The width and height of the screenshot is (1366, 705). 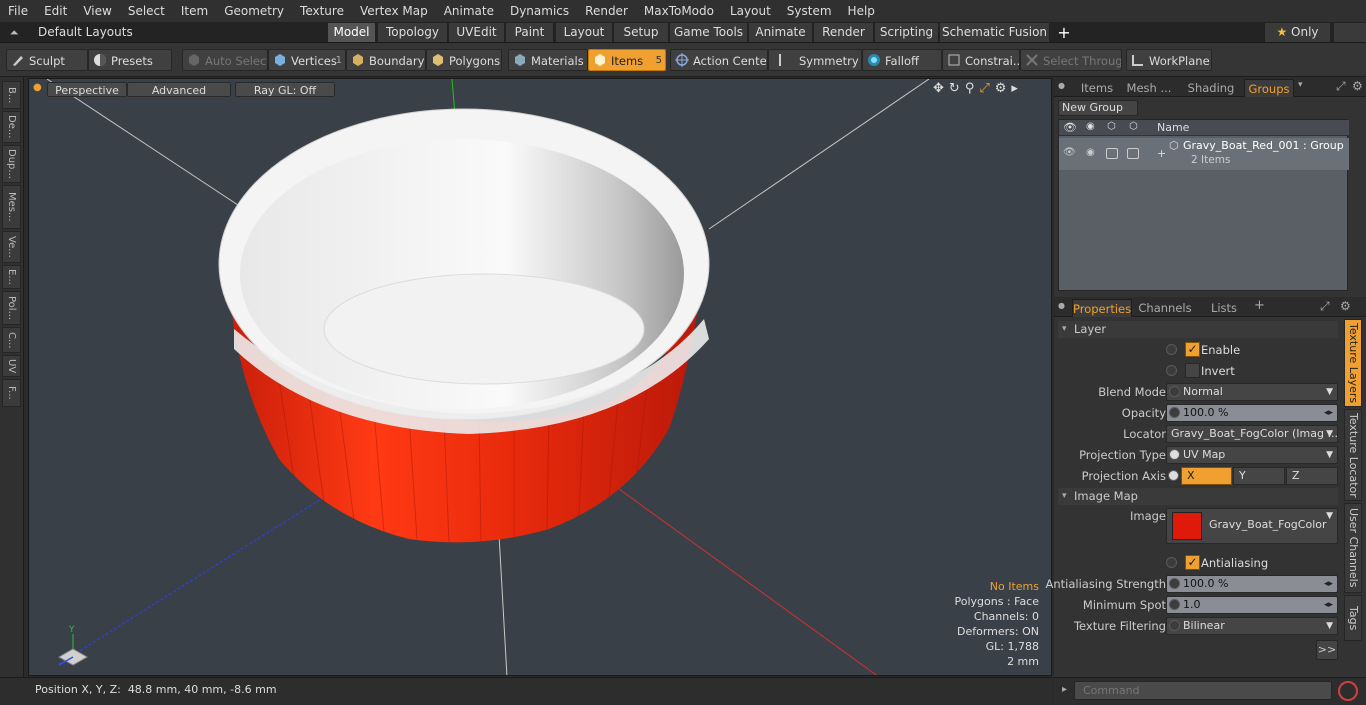 What do you see at coordinates (1198, 496) in the screenshot?
I see `image-map-section: Image Map` at bounding box center [1198, 496].